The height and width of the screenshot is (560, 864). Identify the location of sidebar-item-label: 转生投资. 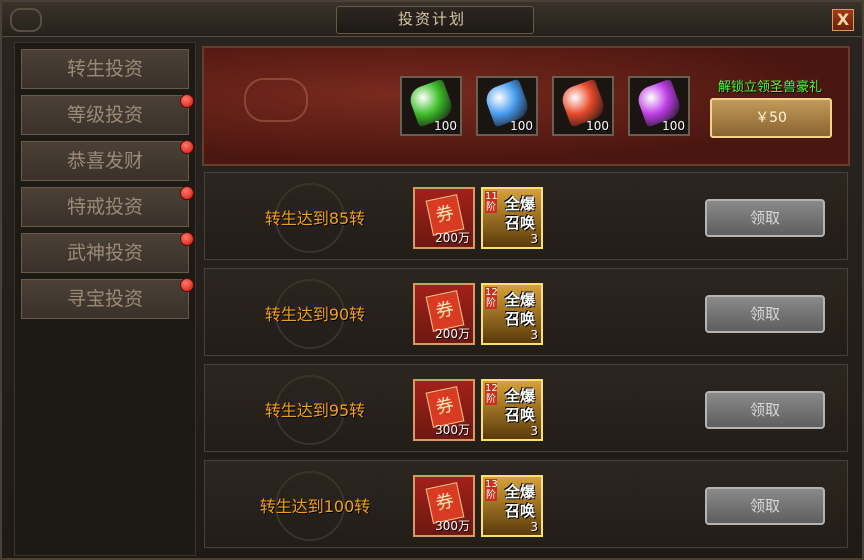
(104, 69).